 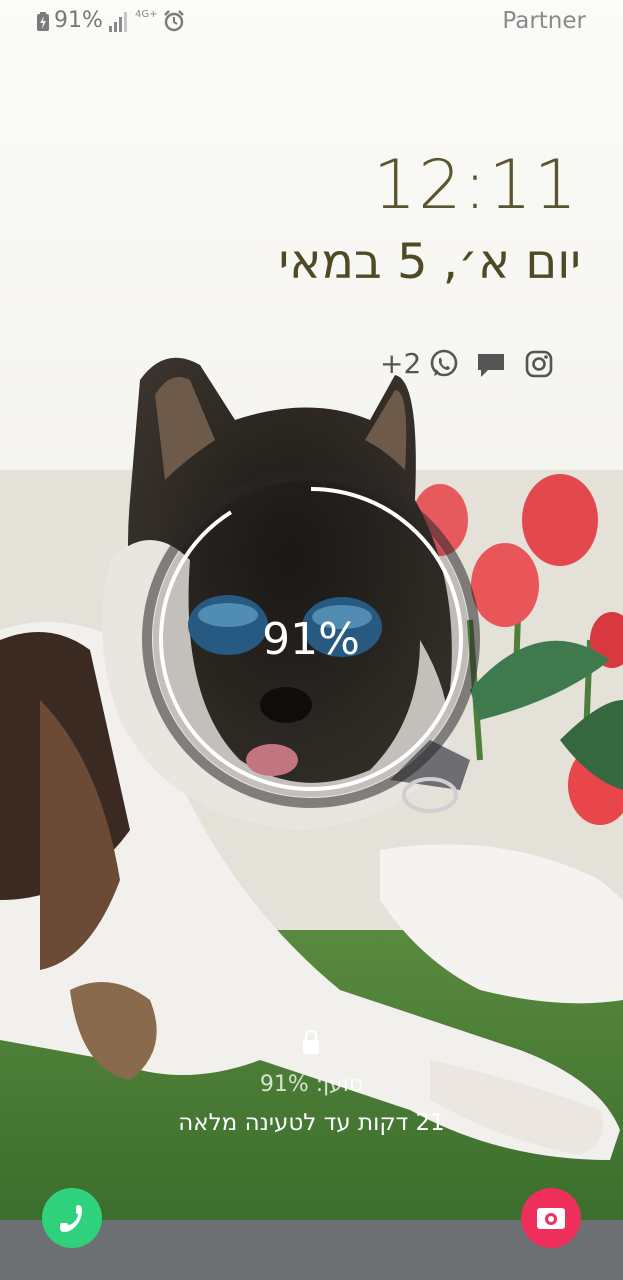 What do you see at coordinates (311, 639) in the screenshot?
I see `charging-ring-percent: 91%` at bounding box center [311, 639].